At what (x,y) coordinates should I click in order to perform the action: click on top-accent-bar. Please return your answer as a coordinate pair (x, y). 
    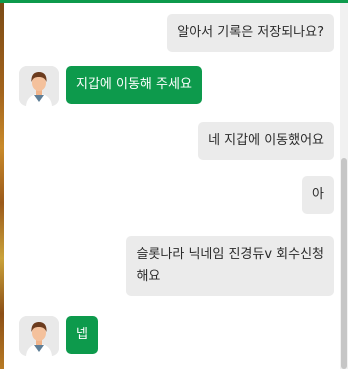
    Looking at the image, I should click on (174, 1).